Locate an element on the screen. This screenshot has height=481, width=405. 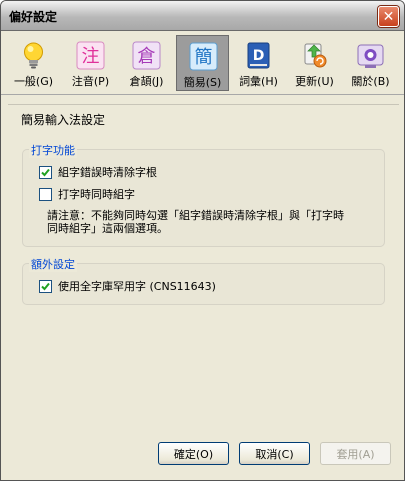
svg-text: 倉 is located at coordinates (147, 56).